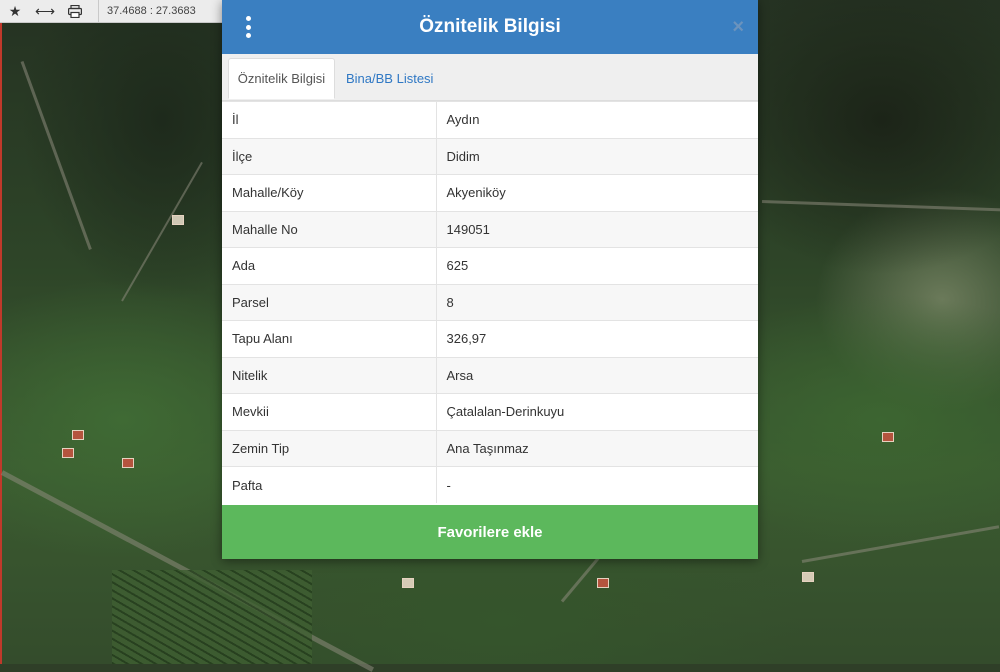 This screenshot has width=1000, height=672. Describe the element at coordinates (329, 229) in the screenshot. I see `attribute-key: Mahalle No` at that location.